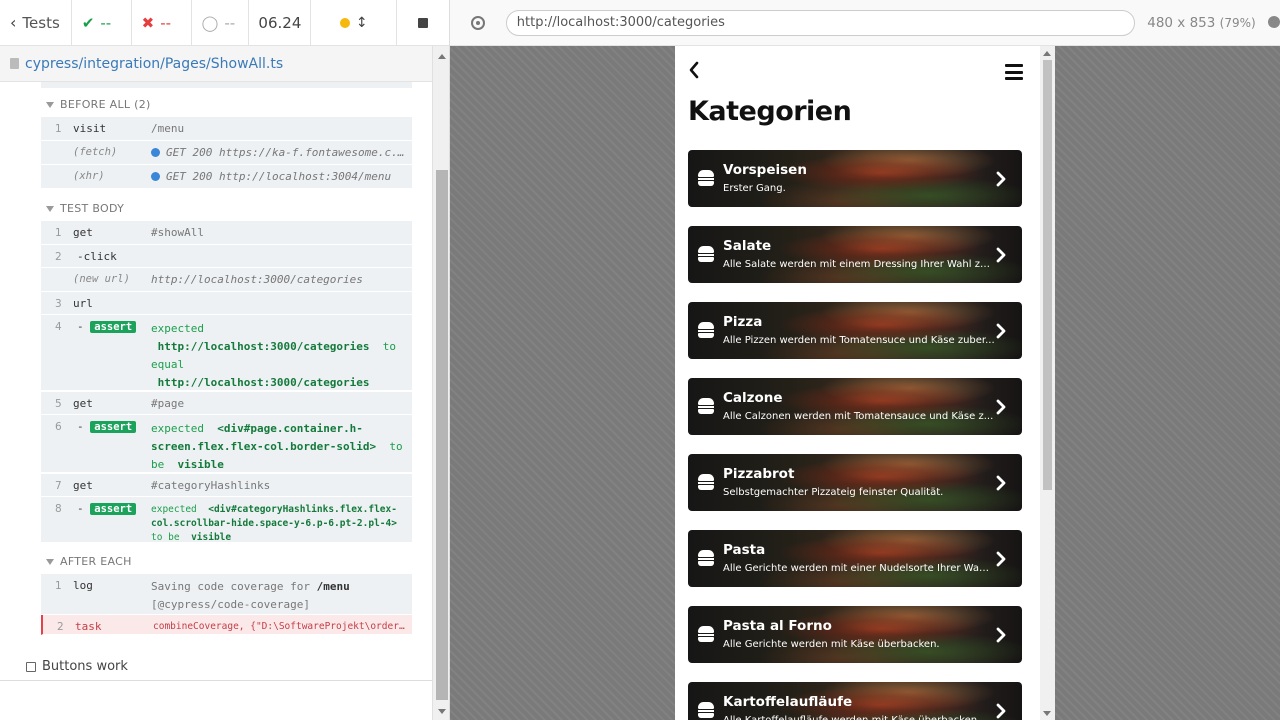  I want to click on hook-test-body: TEST BODY, so click(85, 208).